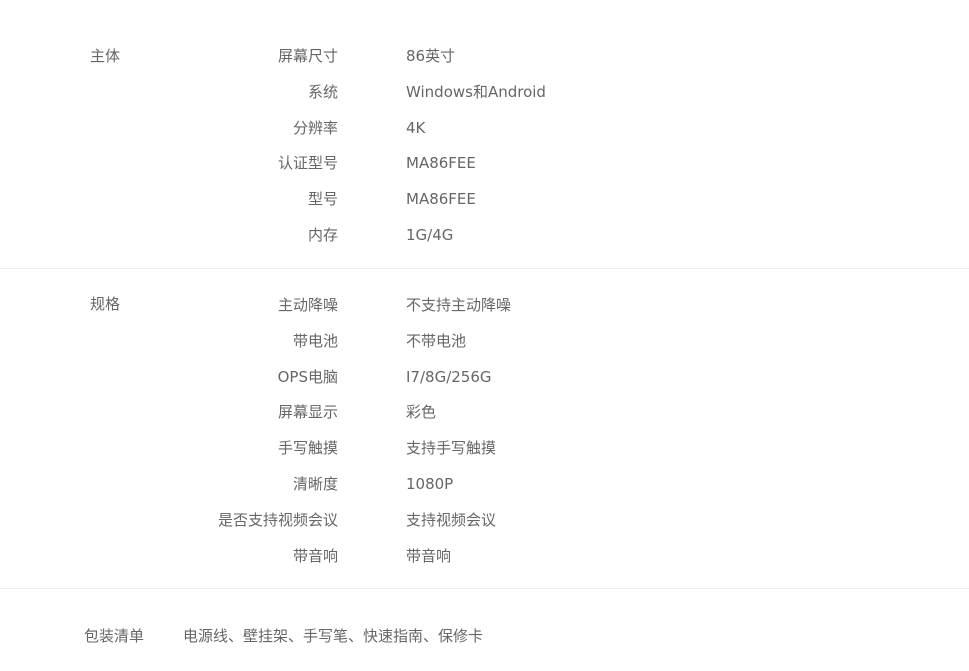 This screenshot has height=671, width=969. Describe the element at coordinates (421, 412) in the screenshot. I see `spec-value: 彩色` at that location.